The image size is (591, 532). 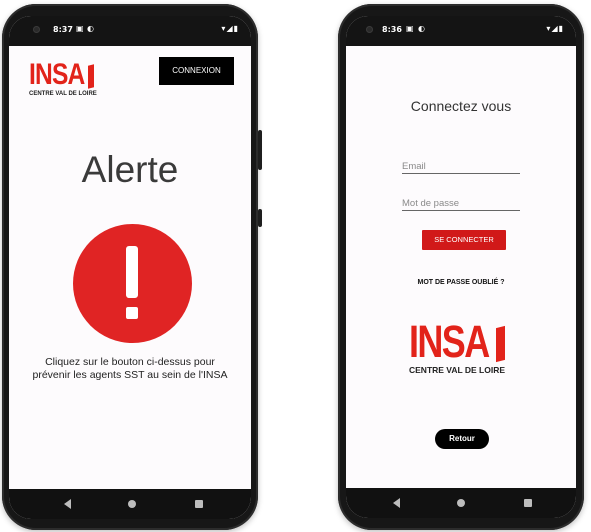 What do you see at coordinates (260, 150) in the screenshot?
I see `power-button` at bounding box center [260, 150].